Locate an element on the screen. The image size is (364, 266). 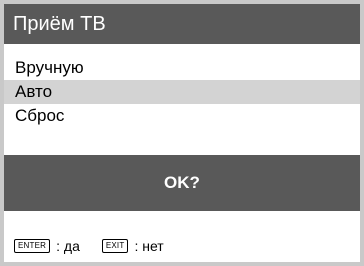
exit-key-icon: EXIT is located at coordinates (115, 246).